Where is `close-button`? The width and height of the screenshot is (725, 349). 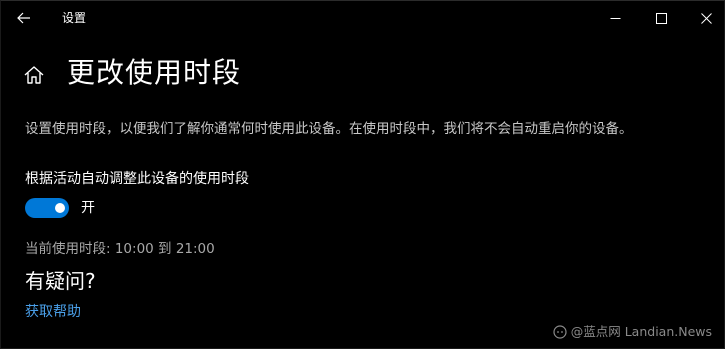
close-button is located at coordinates (704, 18).